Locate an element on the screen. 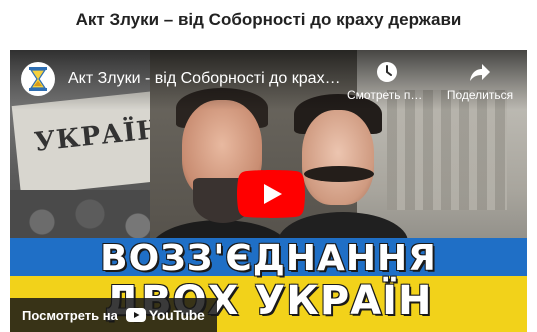  share-button: Поделиться is located at coordinates (480, 81).